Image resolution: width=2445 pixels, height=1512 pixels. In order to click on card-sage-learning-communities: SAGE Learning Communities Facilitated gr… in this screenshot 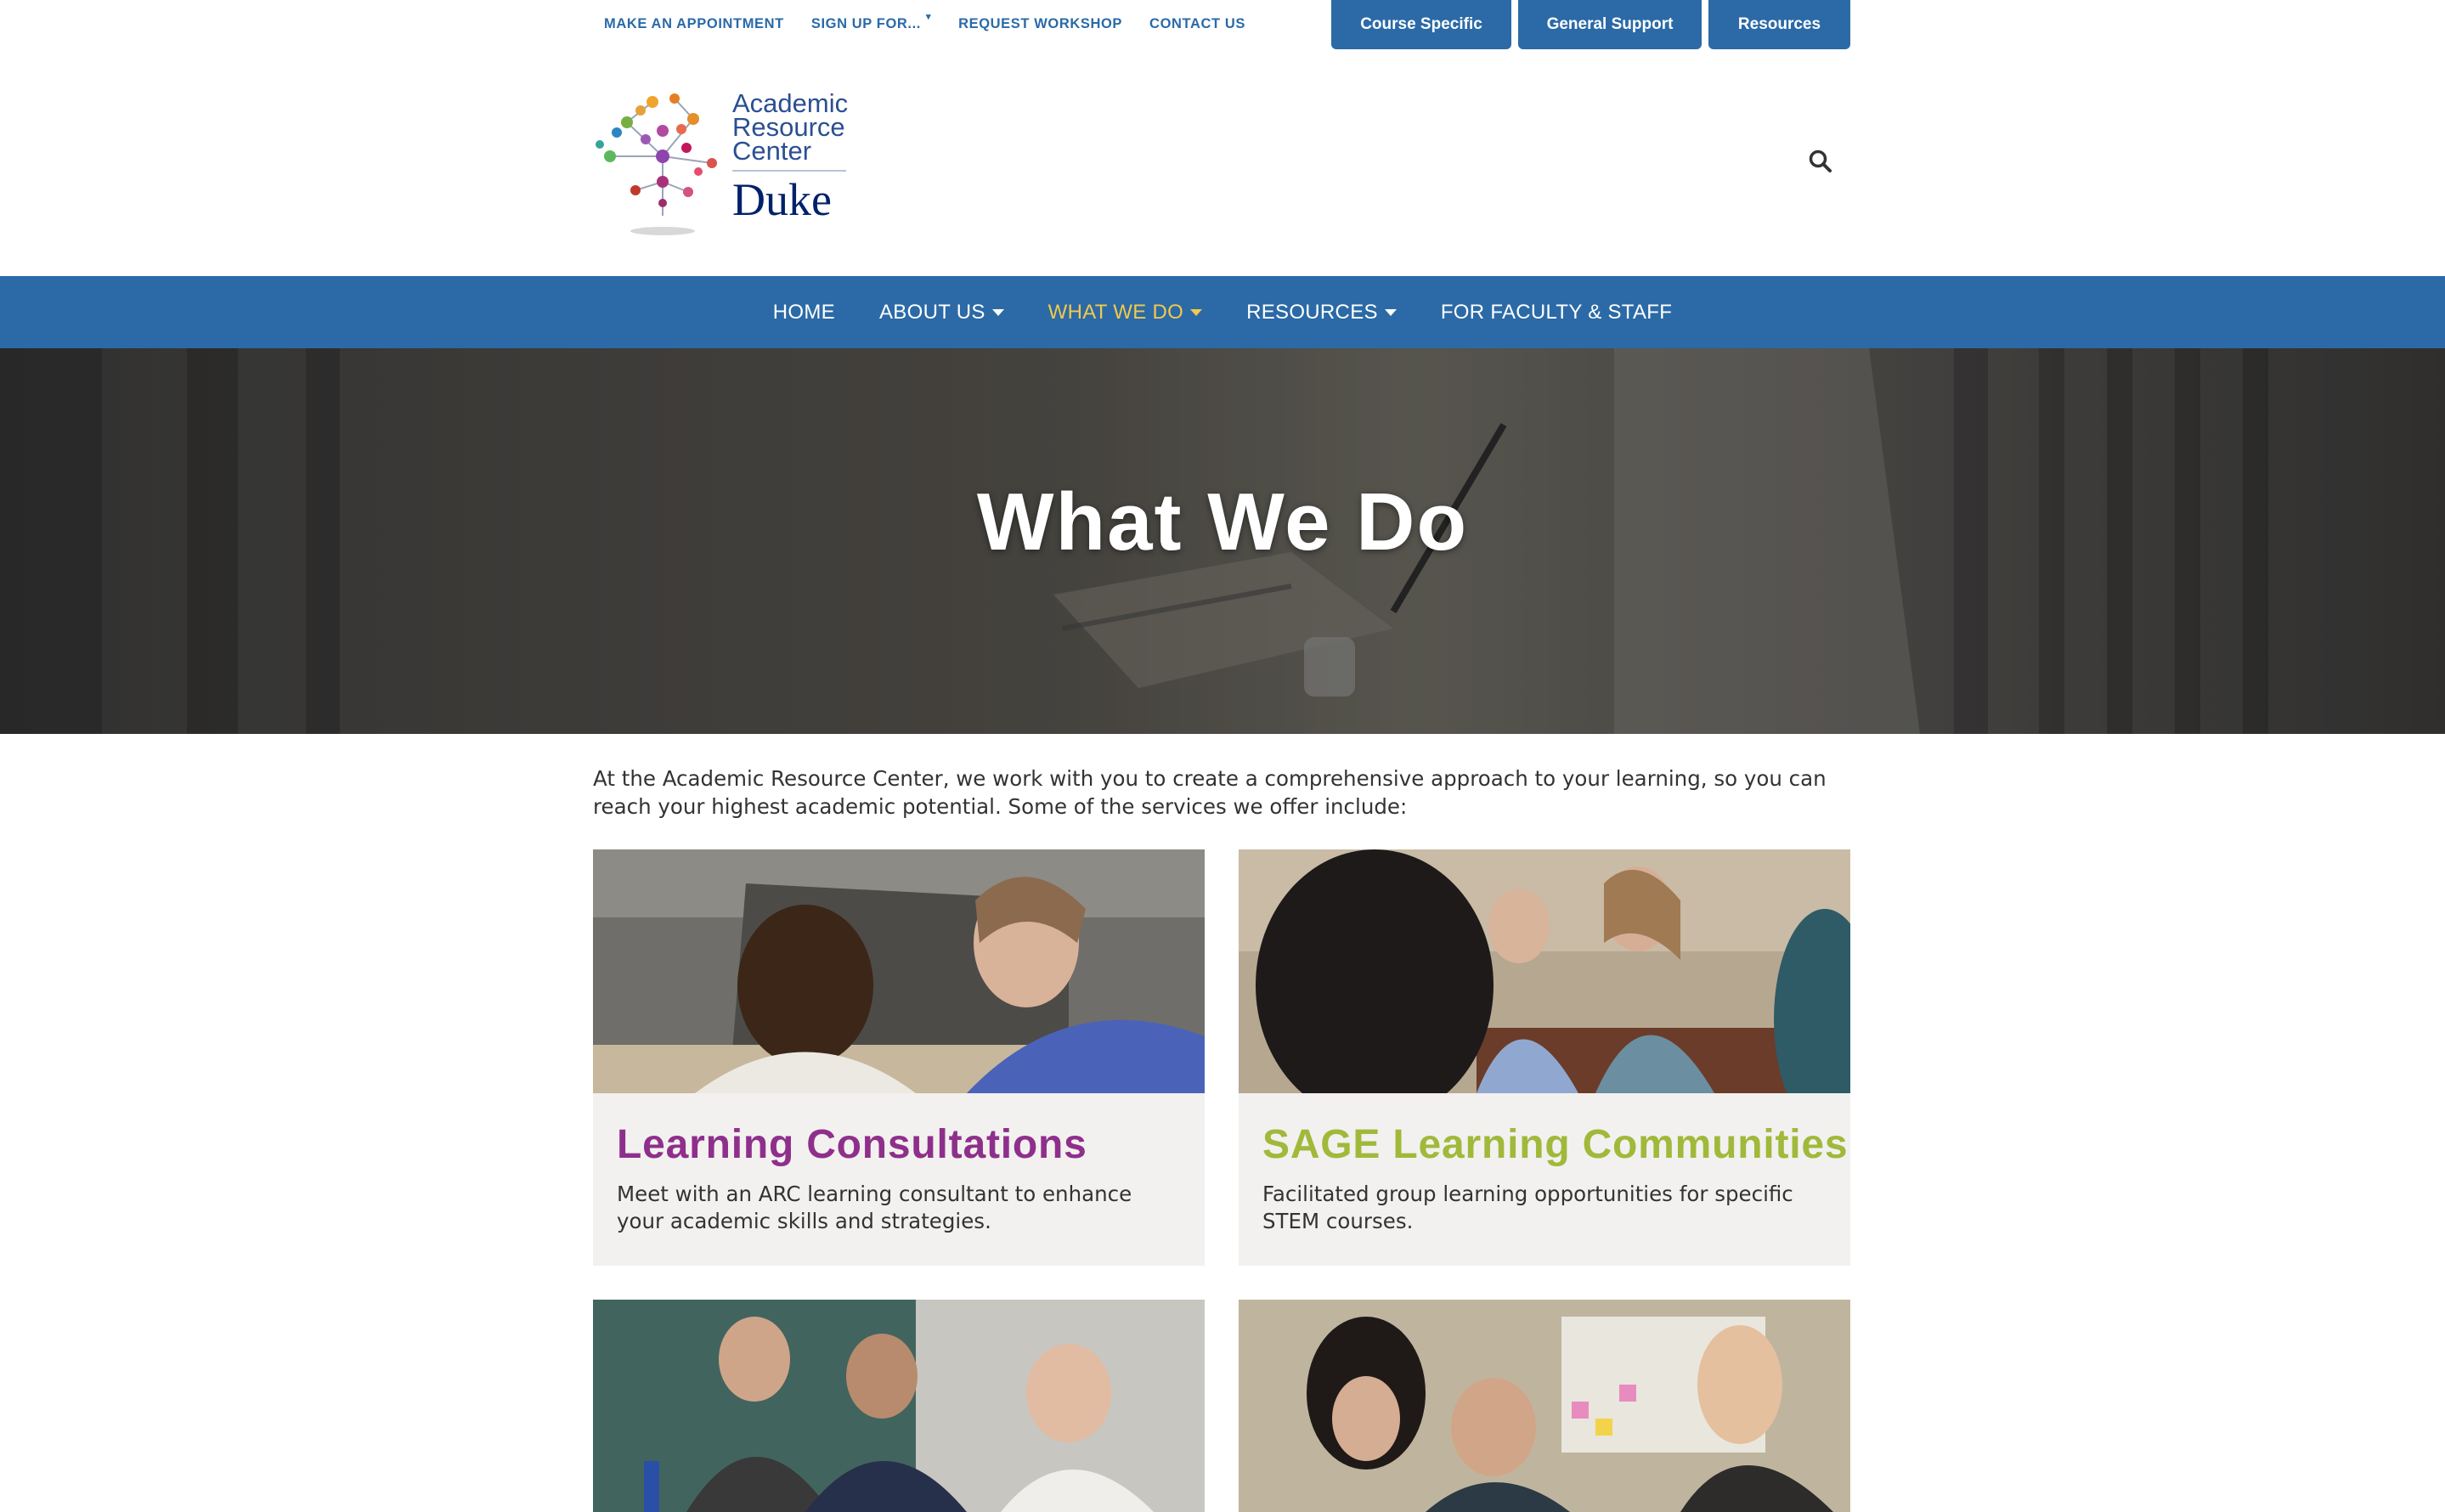, I will do `click(1544, 1057)`.